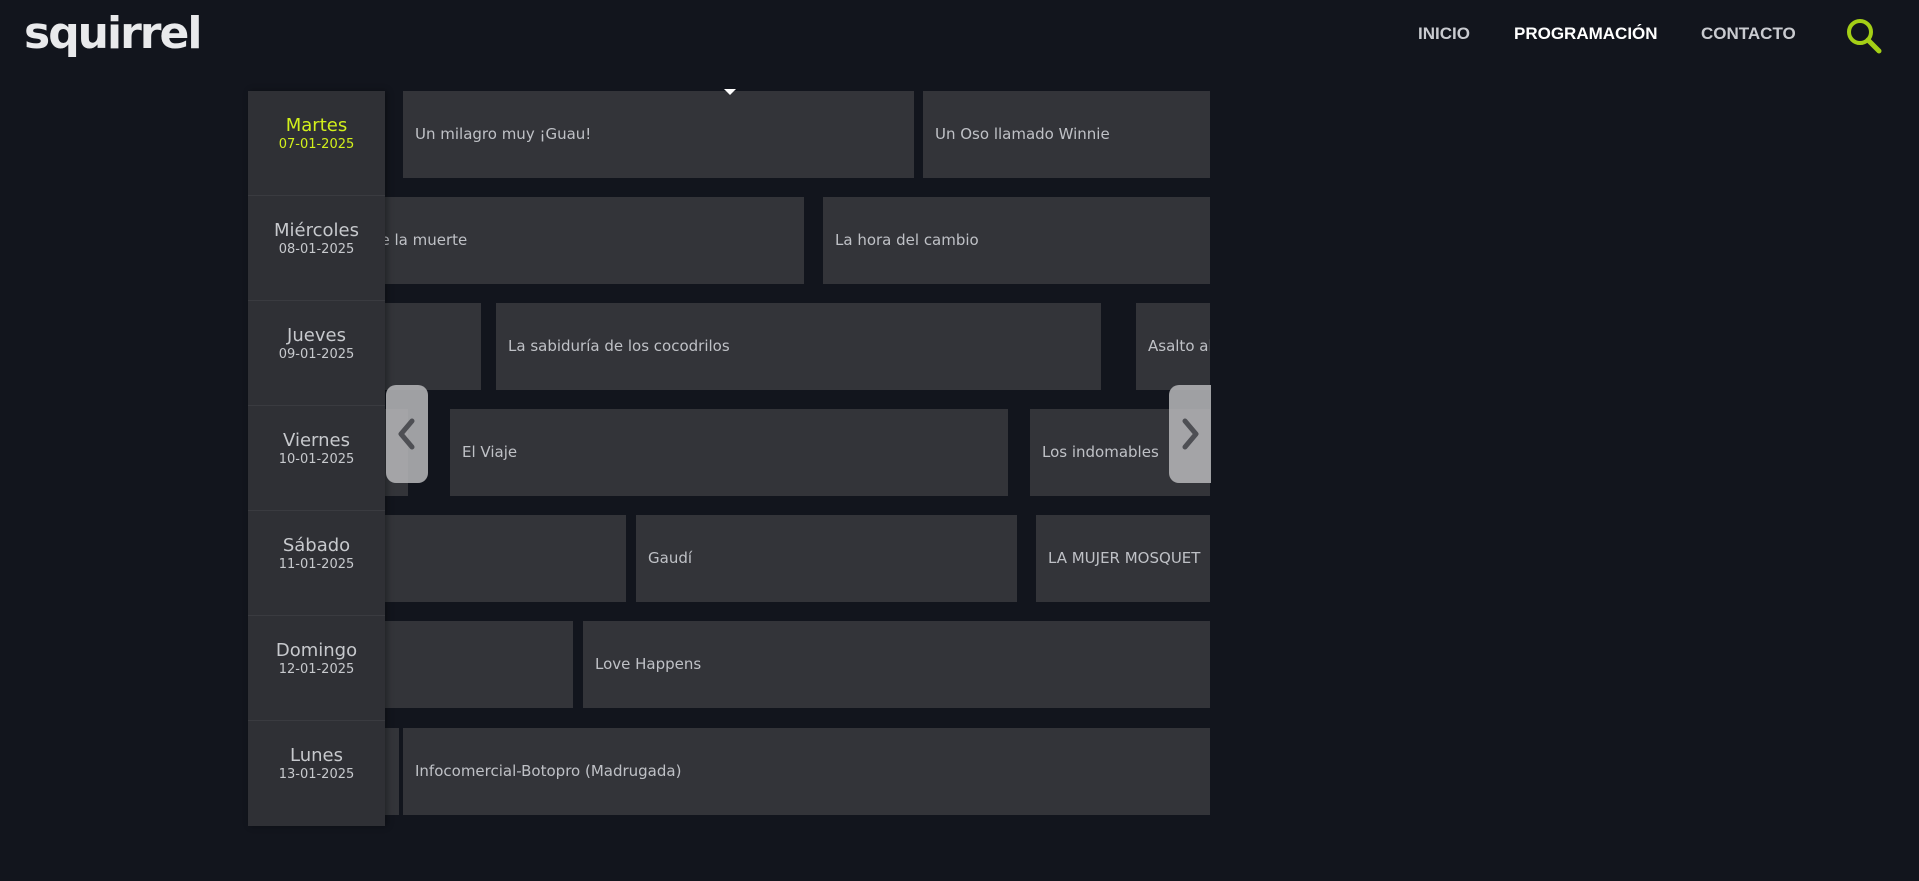 Image resolution: width=1919 pixels, height=881 pixels. What do you see at coordinates (1748, 34) in the screenshot?
I see `nav-contacto: CONTACTO` at bounding box center [1748, 34].